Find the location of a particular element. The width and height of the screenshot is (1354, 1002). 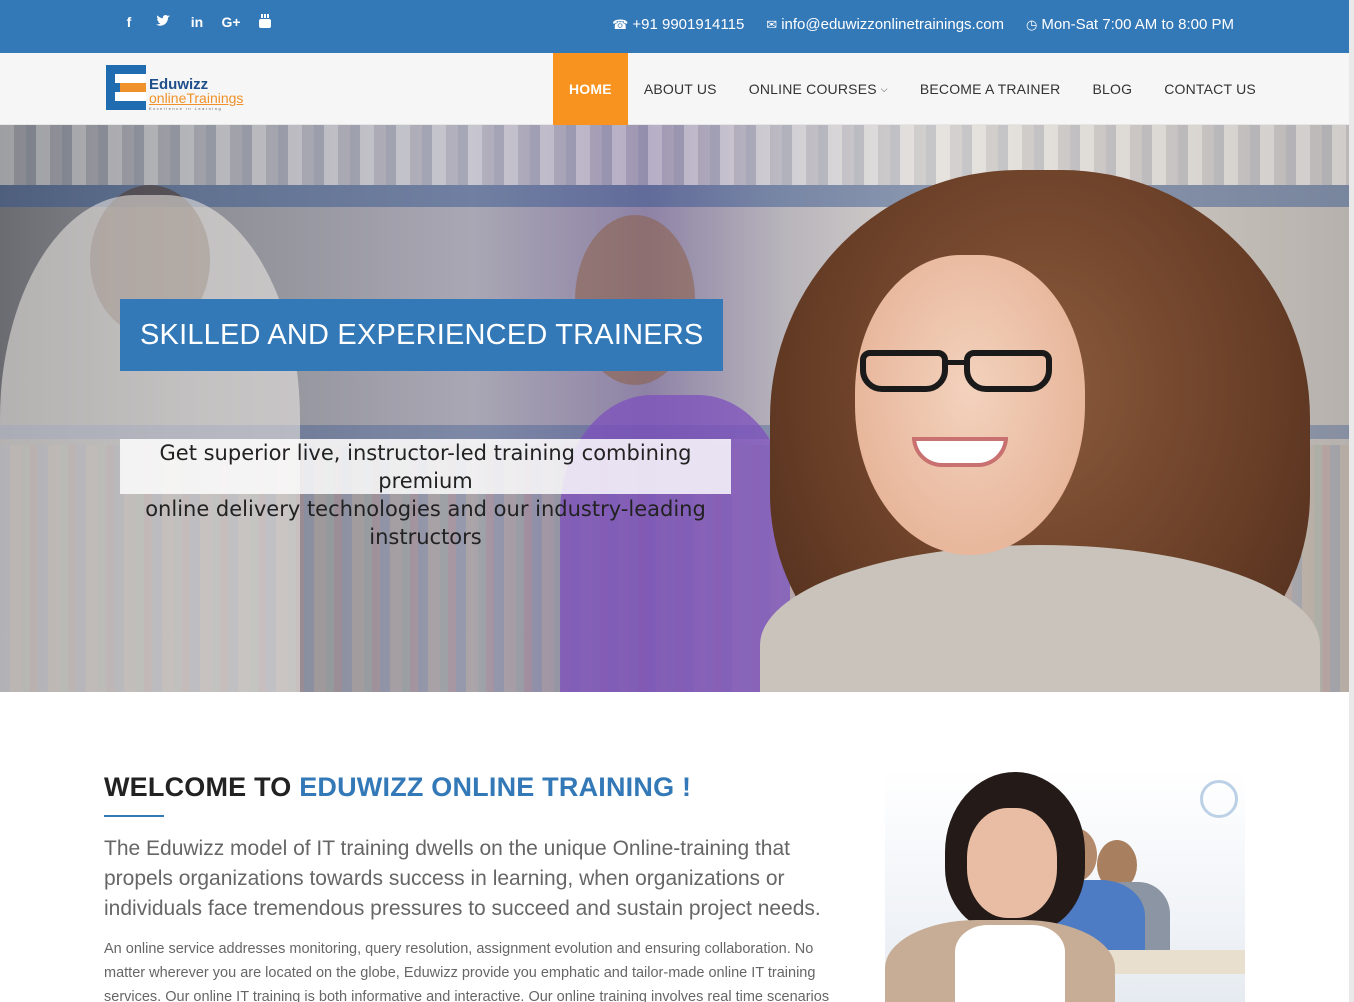

student-1-shirt is located at coordinates (1010, 963).